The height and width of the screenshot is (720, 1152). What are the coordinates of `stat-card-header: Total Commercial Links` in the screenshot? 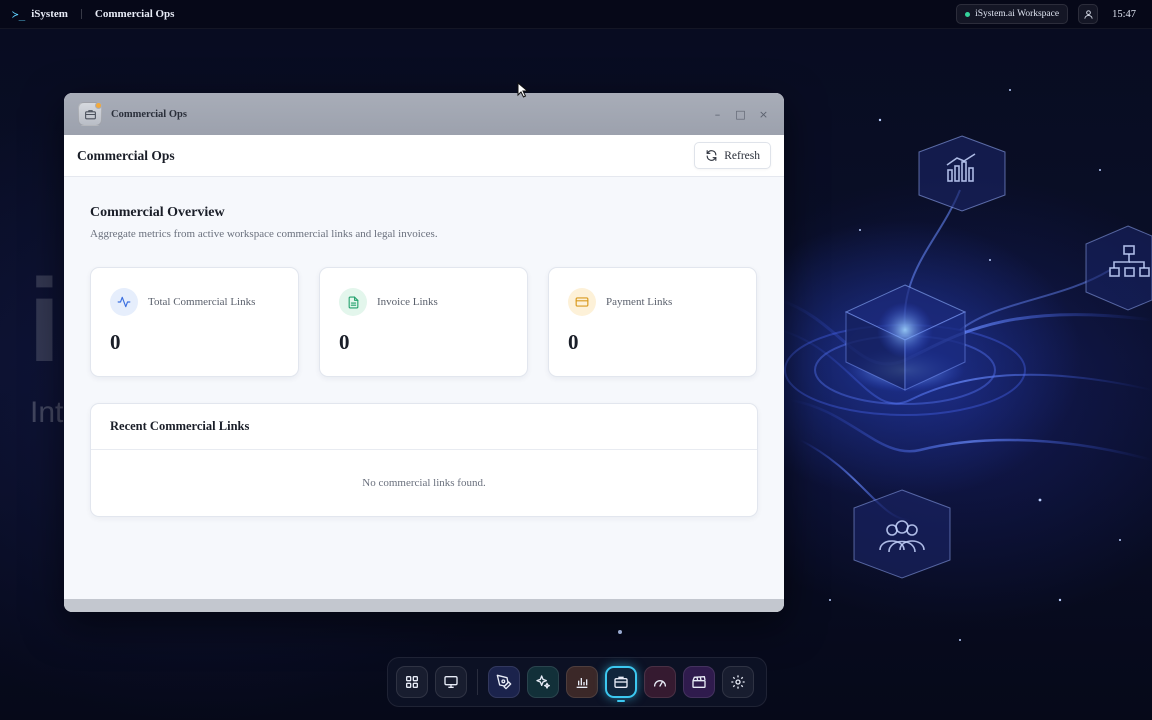 It's located at (194, 302).